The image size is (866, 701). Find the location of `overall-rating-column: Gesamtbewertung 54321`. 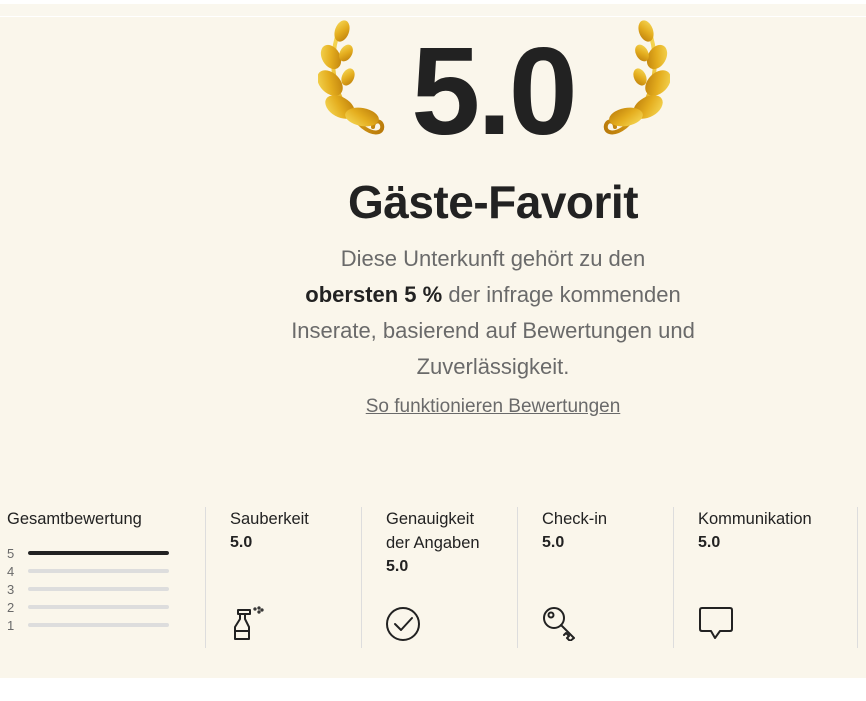

overall-rating-column: Gesamtbewertung 54321 is located at coordinates (106, 577).